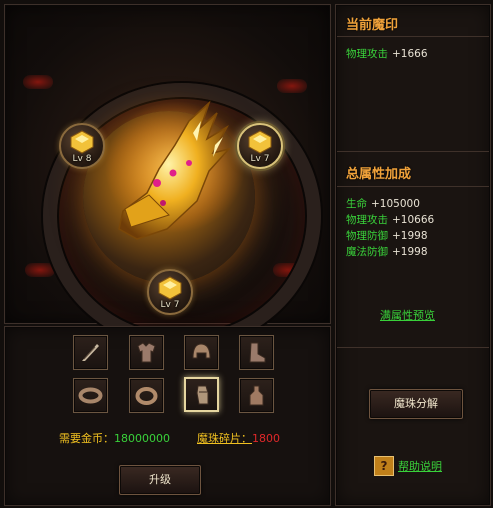 This screenshot has width=493, height=508. I want to click on upgrade-button: 升级, so click(160, 480).